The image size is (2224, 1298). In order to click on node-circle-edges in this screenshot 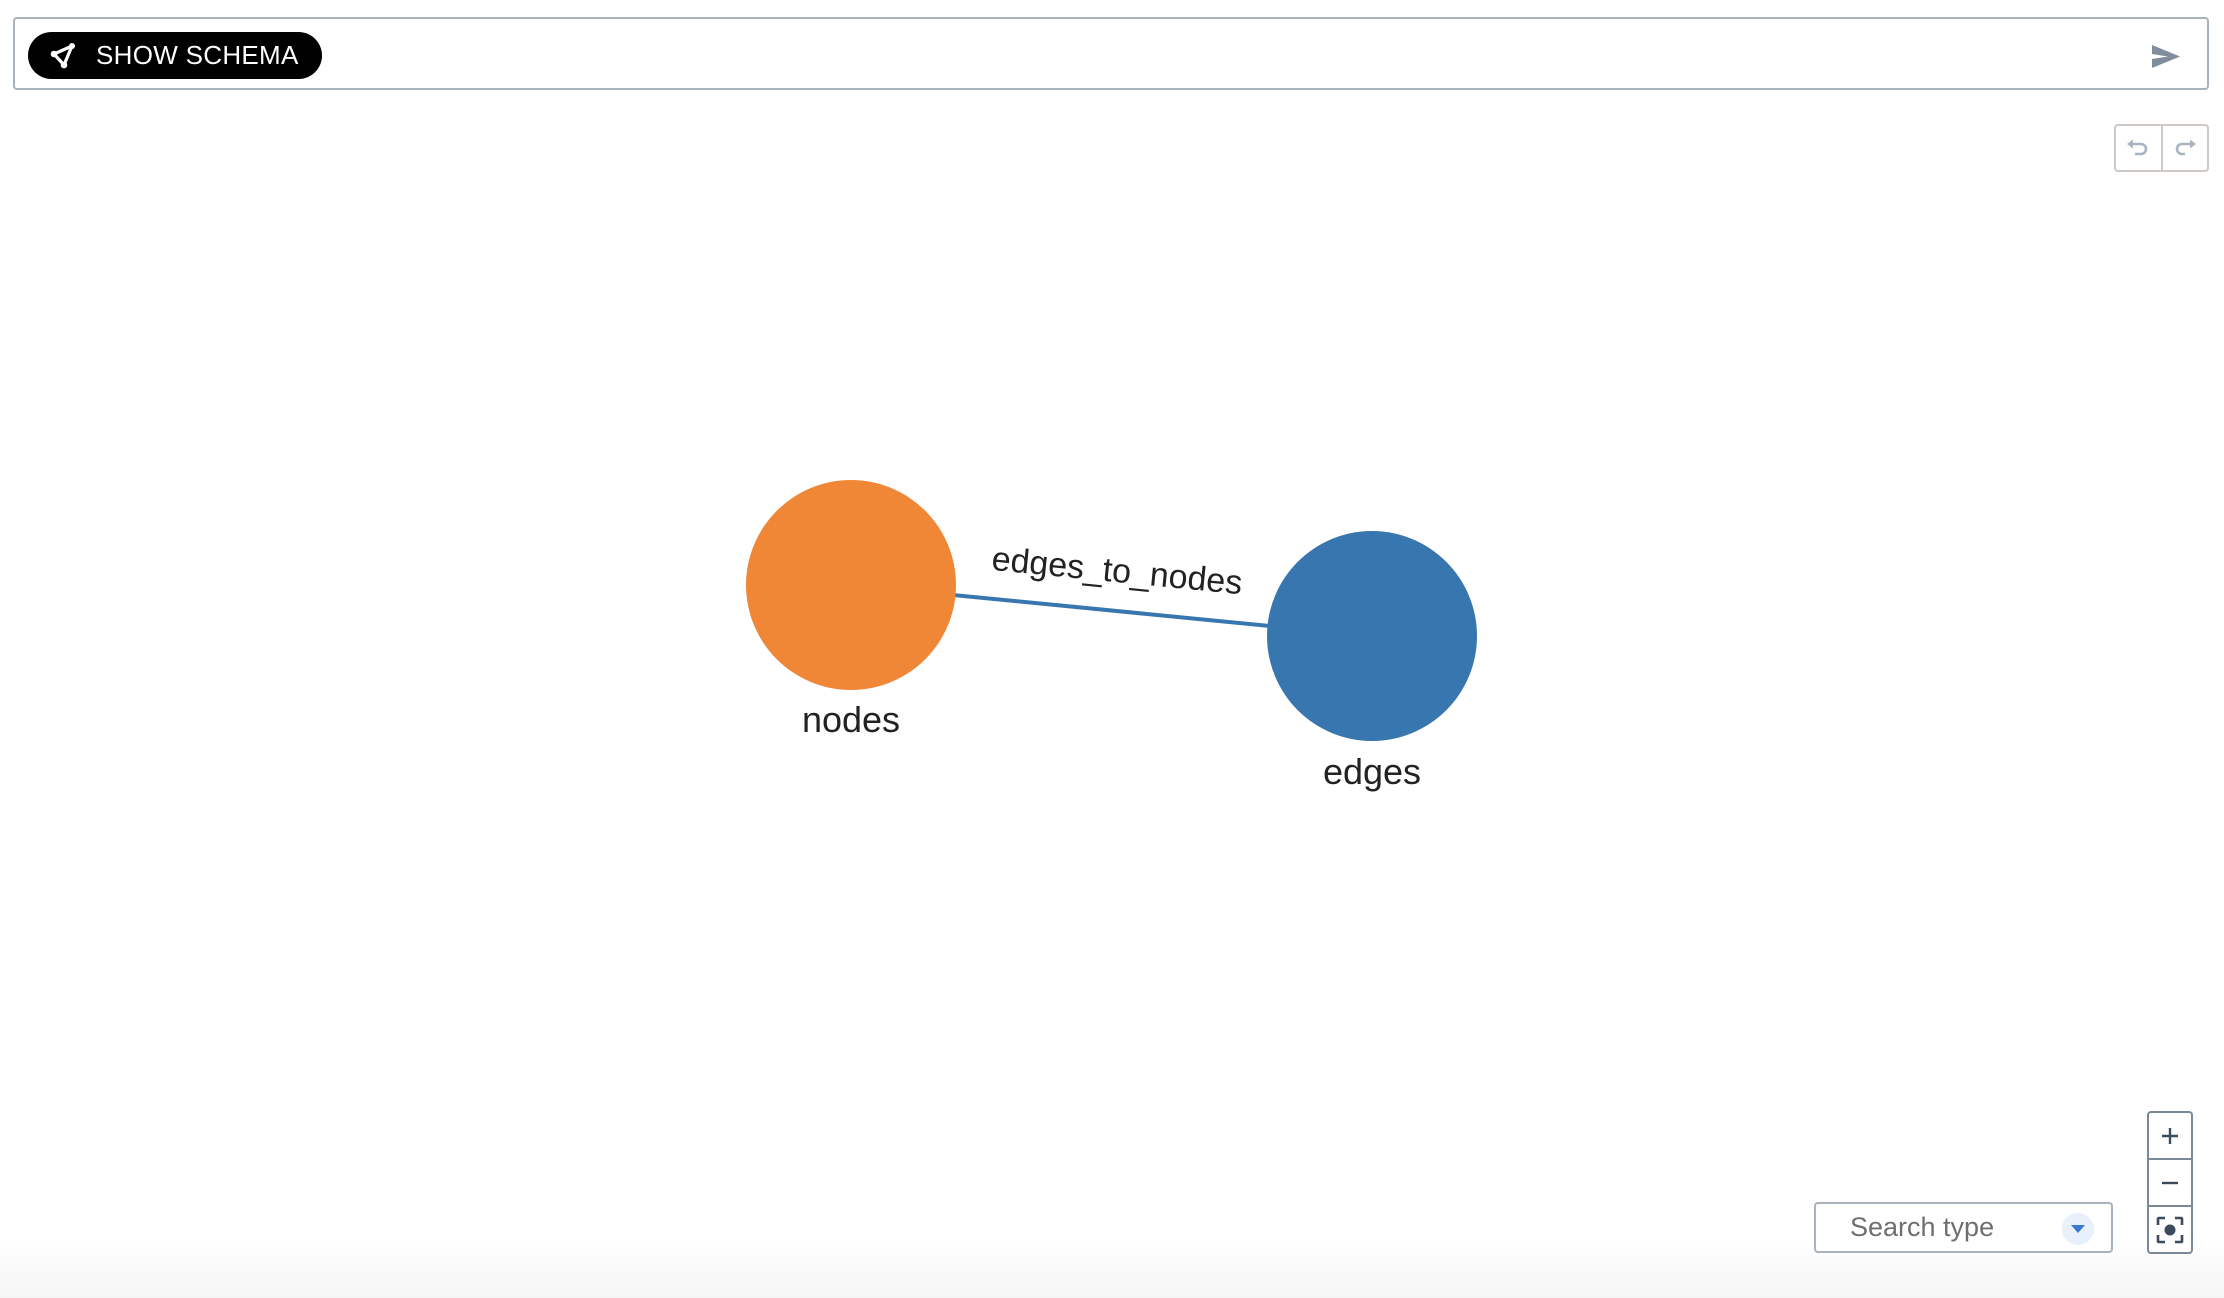, I will do `click(1372, 636)`.